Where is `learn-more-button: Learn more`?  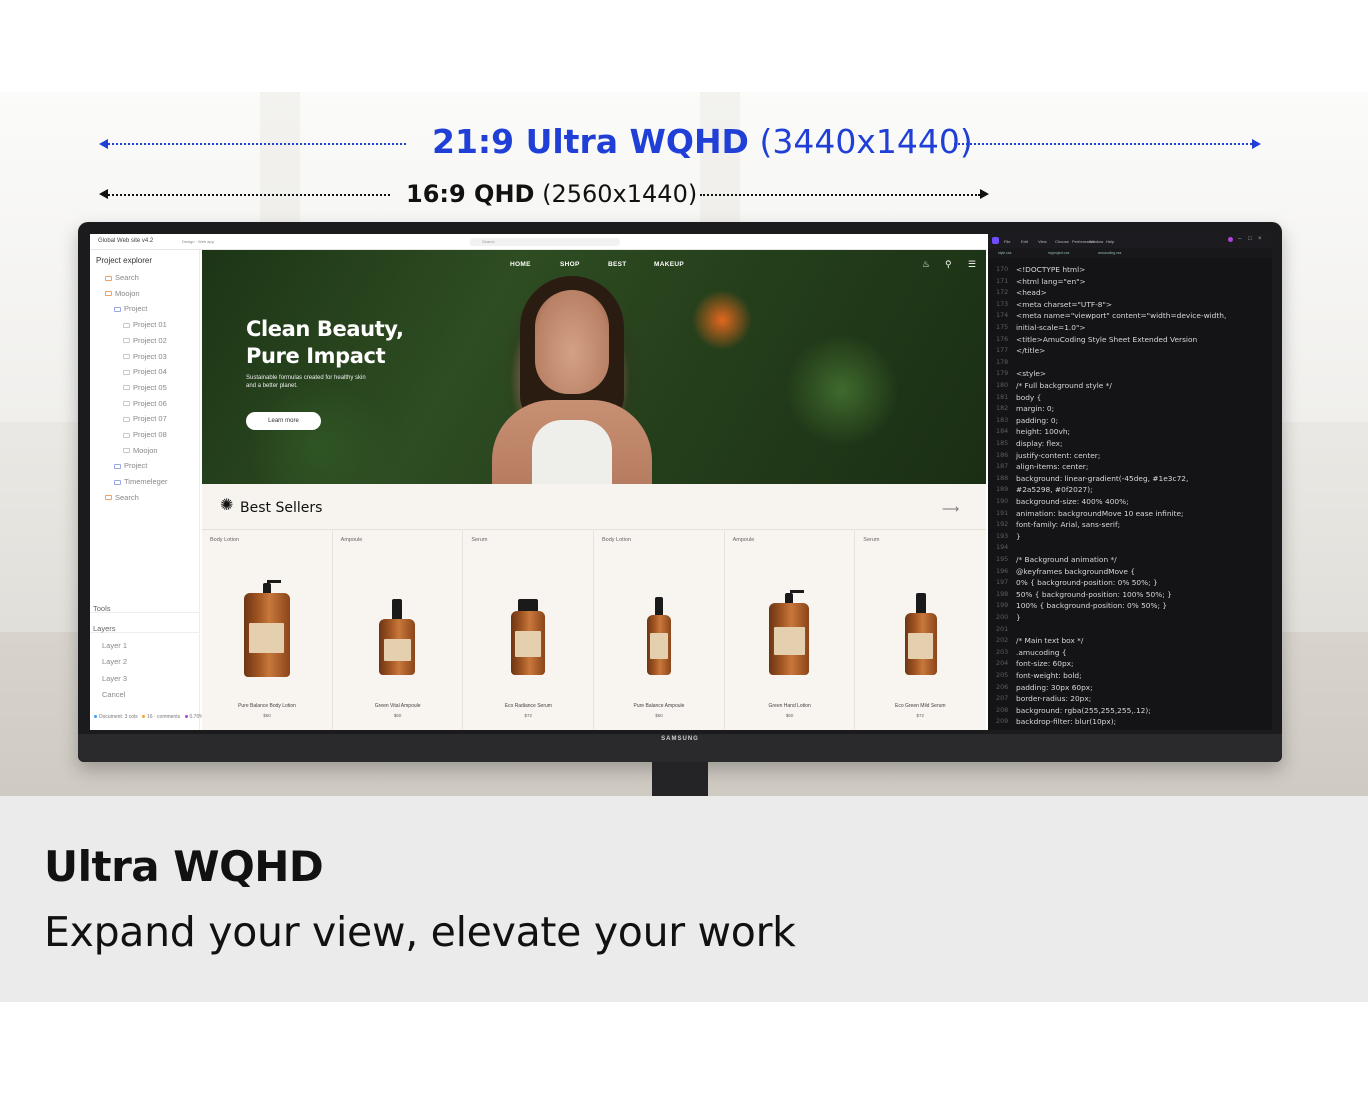
learn-more-button: Learn more is located at coordinates (283, 421).